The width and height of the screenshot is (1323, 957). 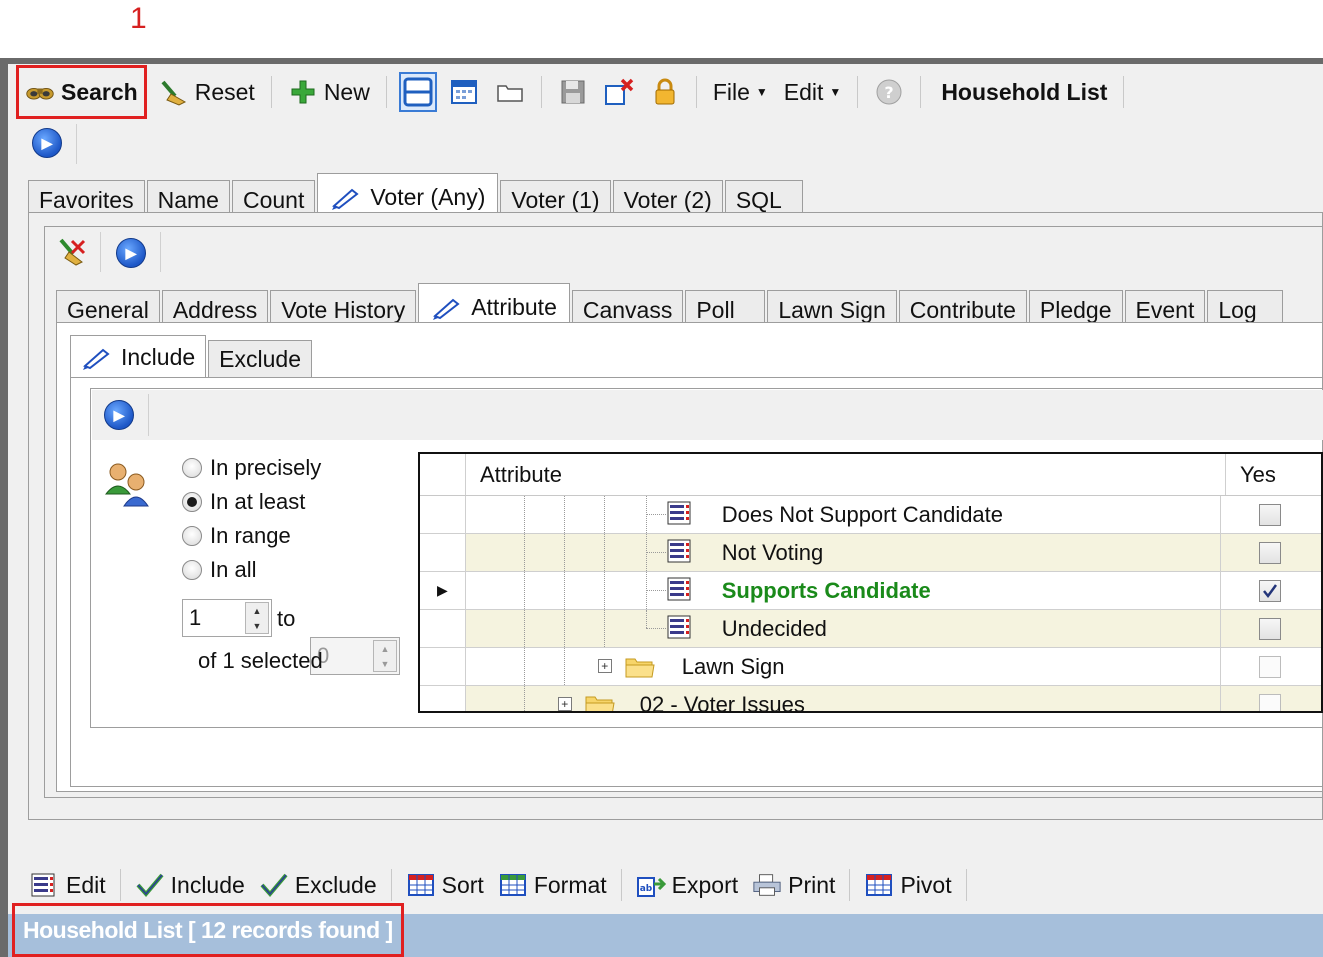 I want to click on tree-node: Not Voting, so click(x=844, y=552).